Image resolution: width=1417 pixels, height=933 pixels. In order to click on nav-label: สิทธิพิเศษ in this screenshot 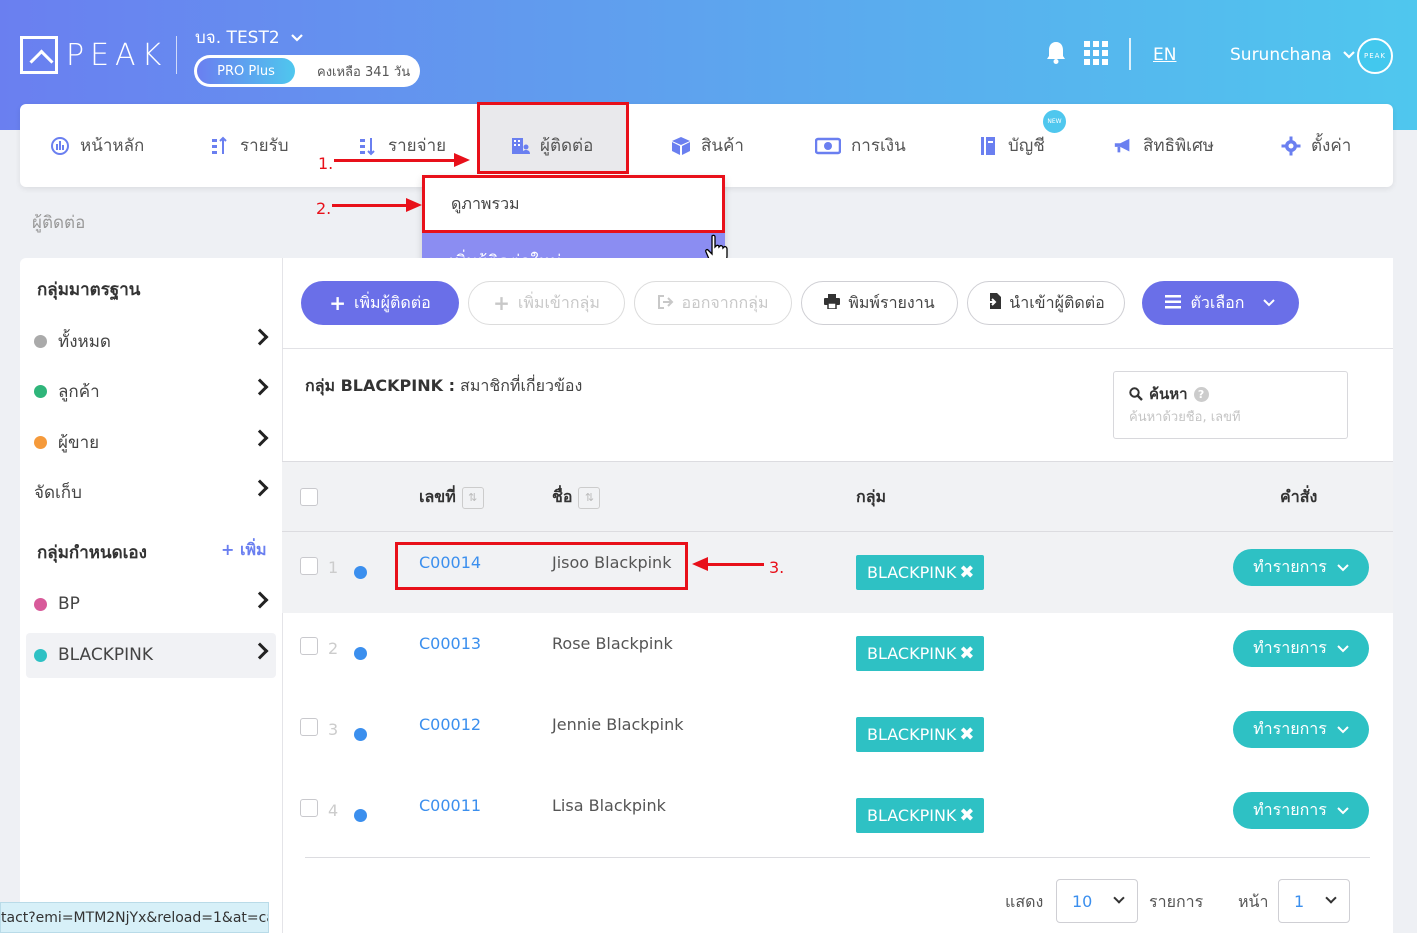, I will do `click(1178, 146)`.